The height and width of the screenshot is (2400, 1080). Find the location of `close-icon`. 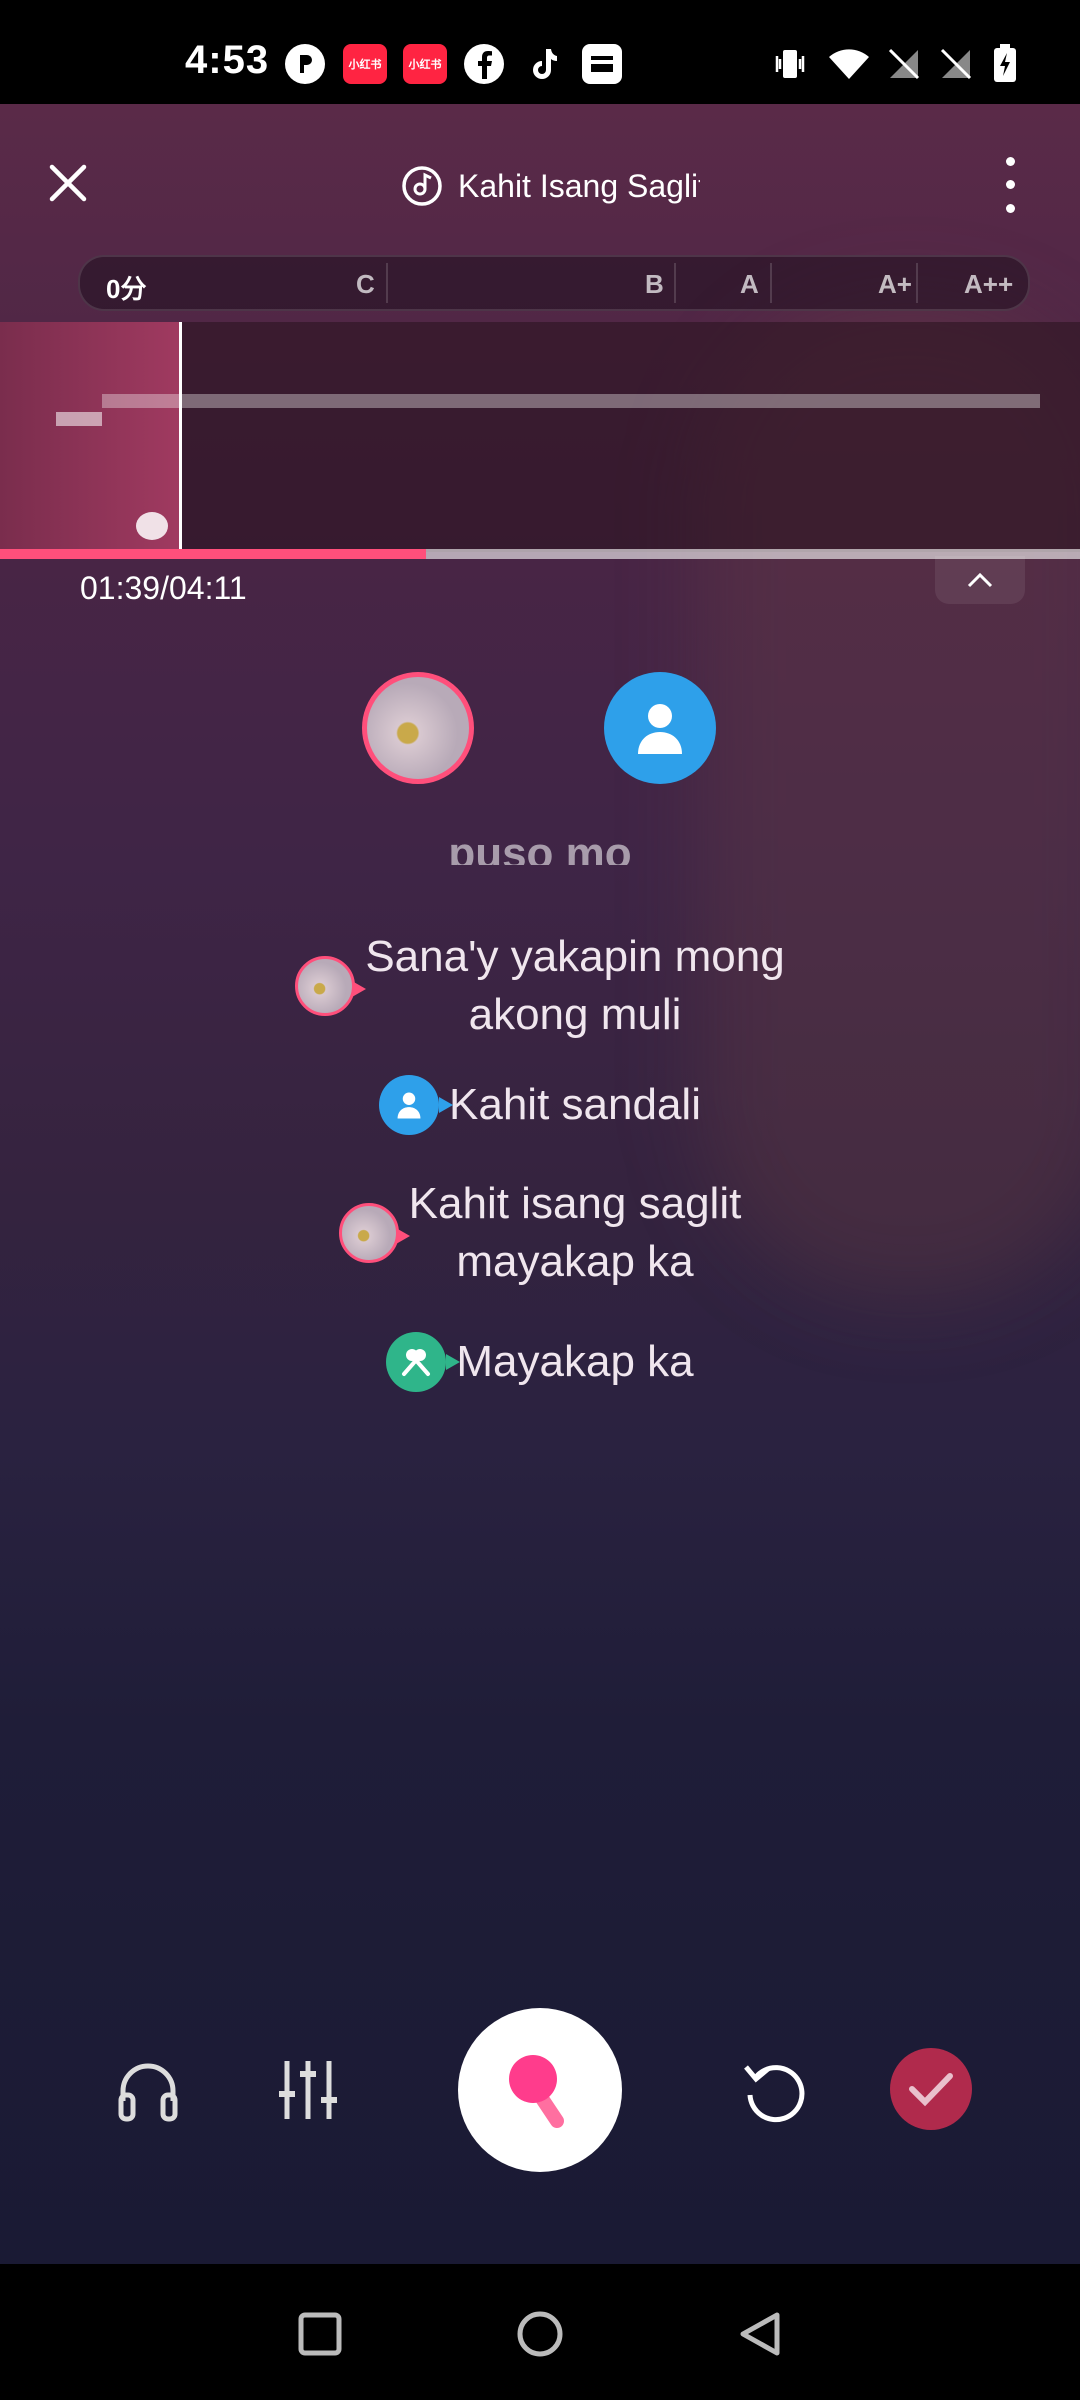

close-icon is located at coordinates (68, 183).